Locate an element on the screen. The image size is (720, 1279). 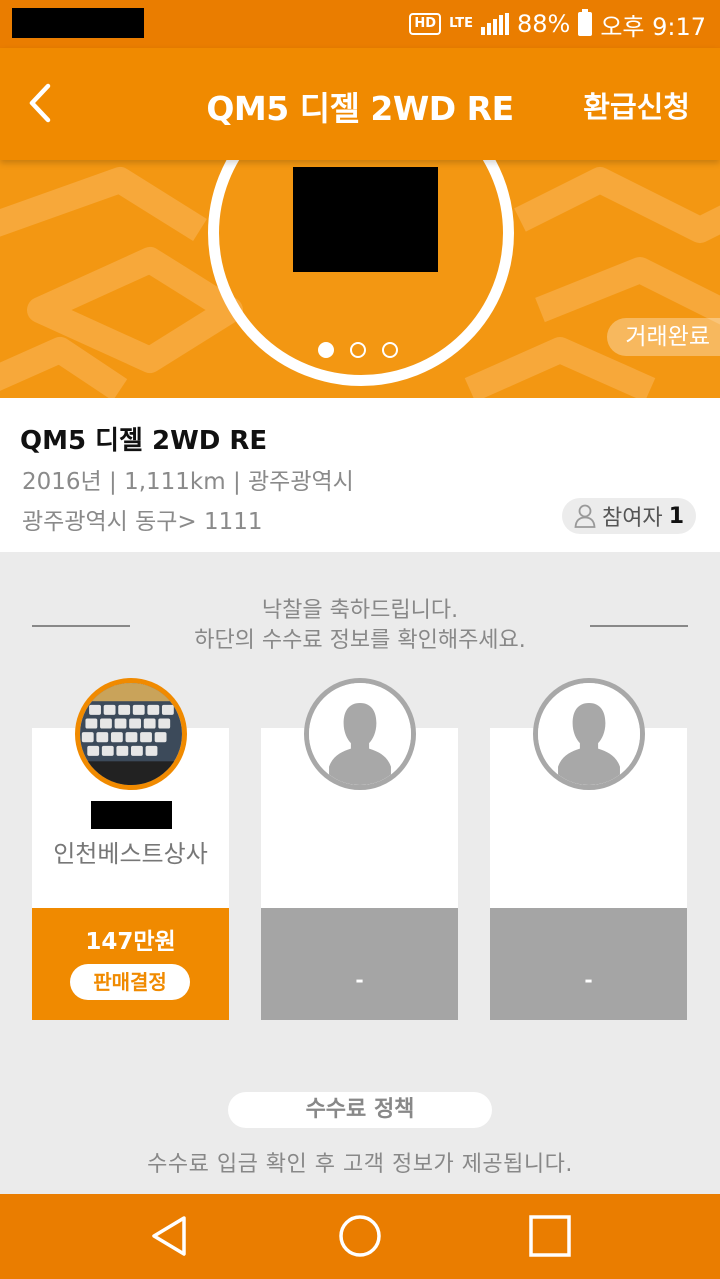
congrats-line-2: 하단의 수수료 정보를 확인해주세요. is located at coordinates (360, 640).